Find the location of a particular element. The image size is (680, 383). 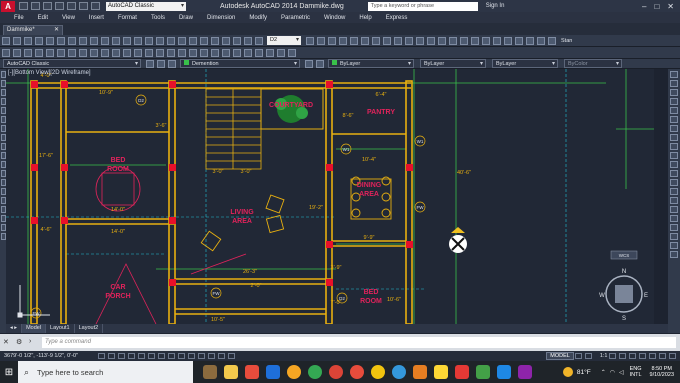

extra-modify-3-icon is located at coordinates (674, 236).